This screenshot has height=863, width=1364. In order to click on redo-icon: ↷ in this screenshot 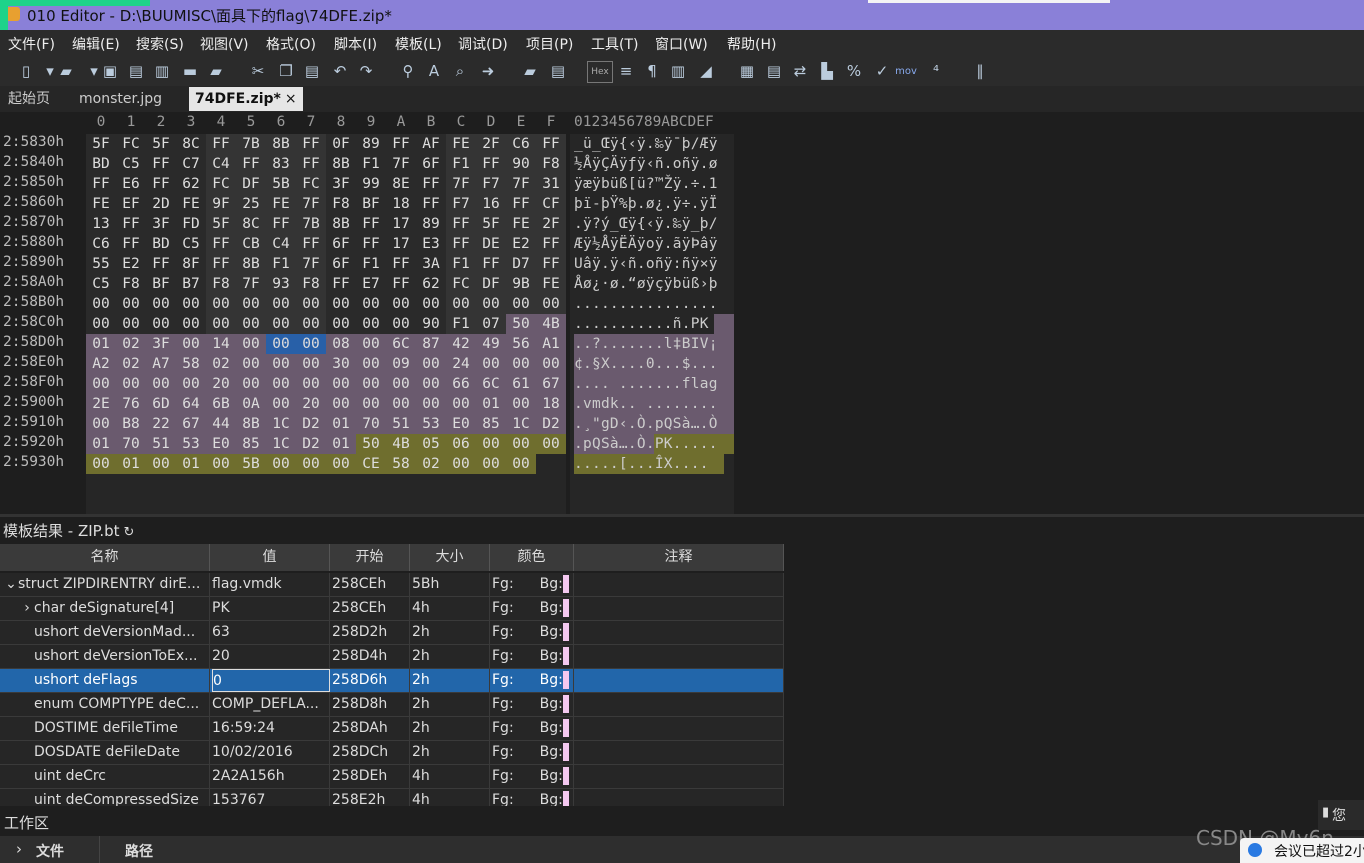, I will do `click(366, 71)`.